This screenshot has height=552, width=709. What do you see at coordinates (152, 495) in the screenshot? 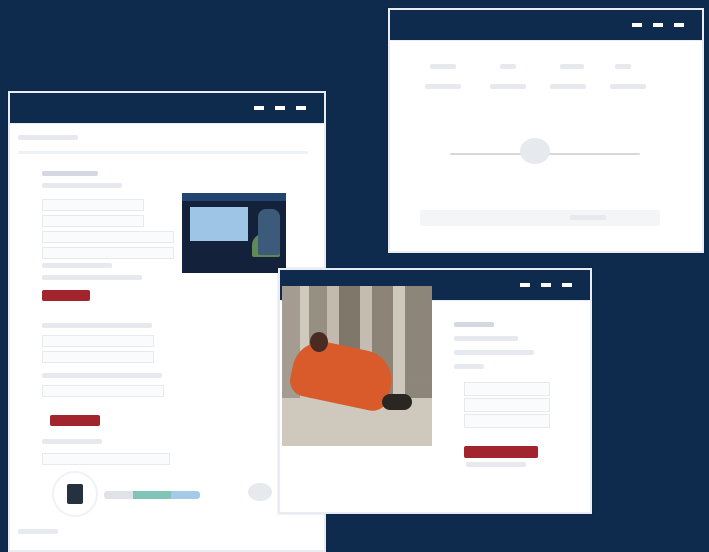
I see `progress-bar` at bounding box center [152, 495].